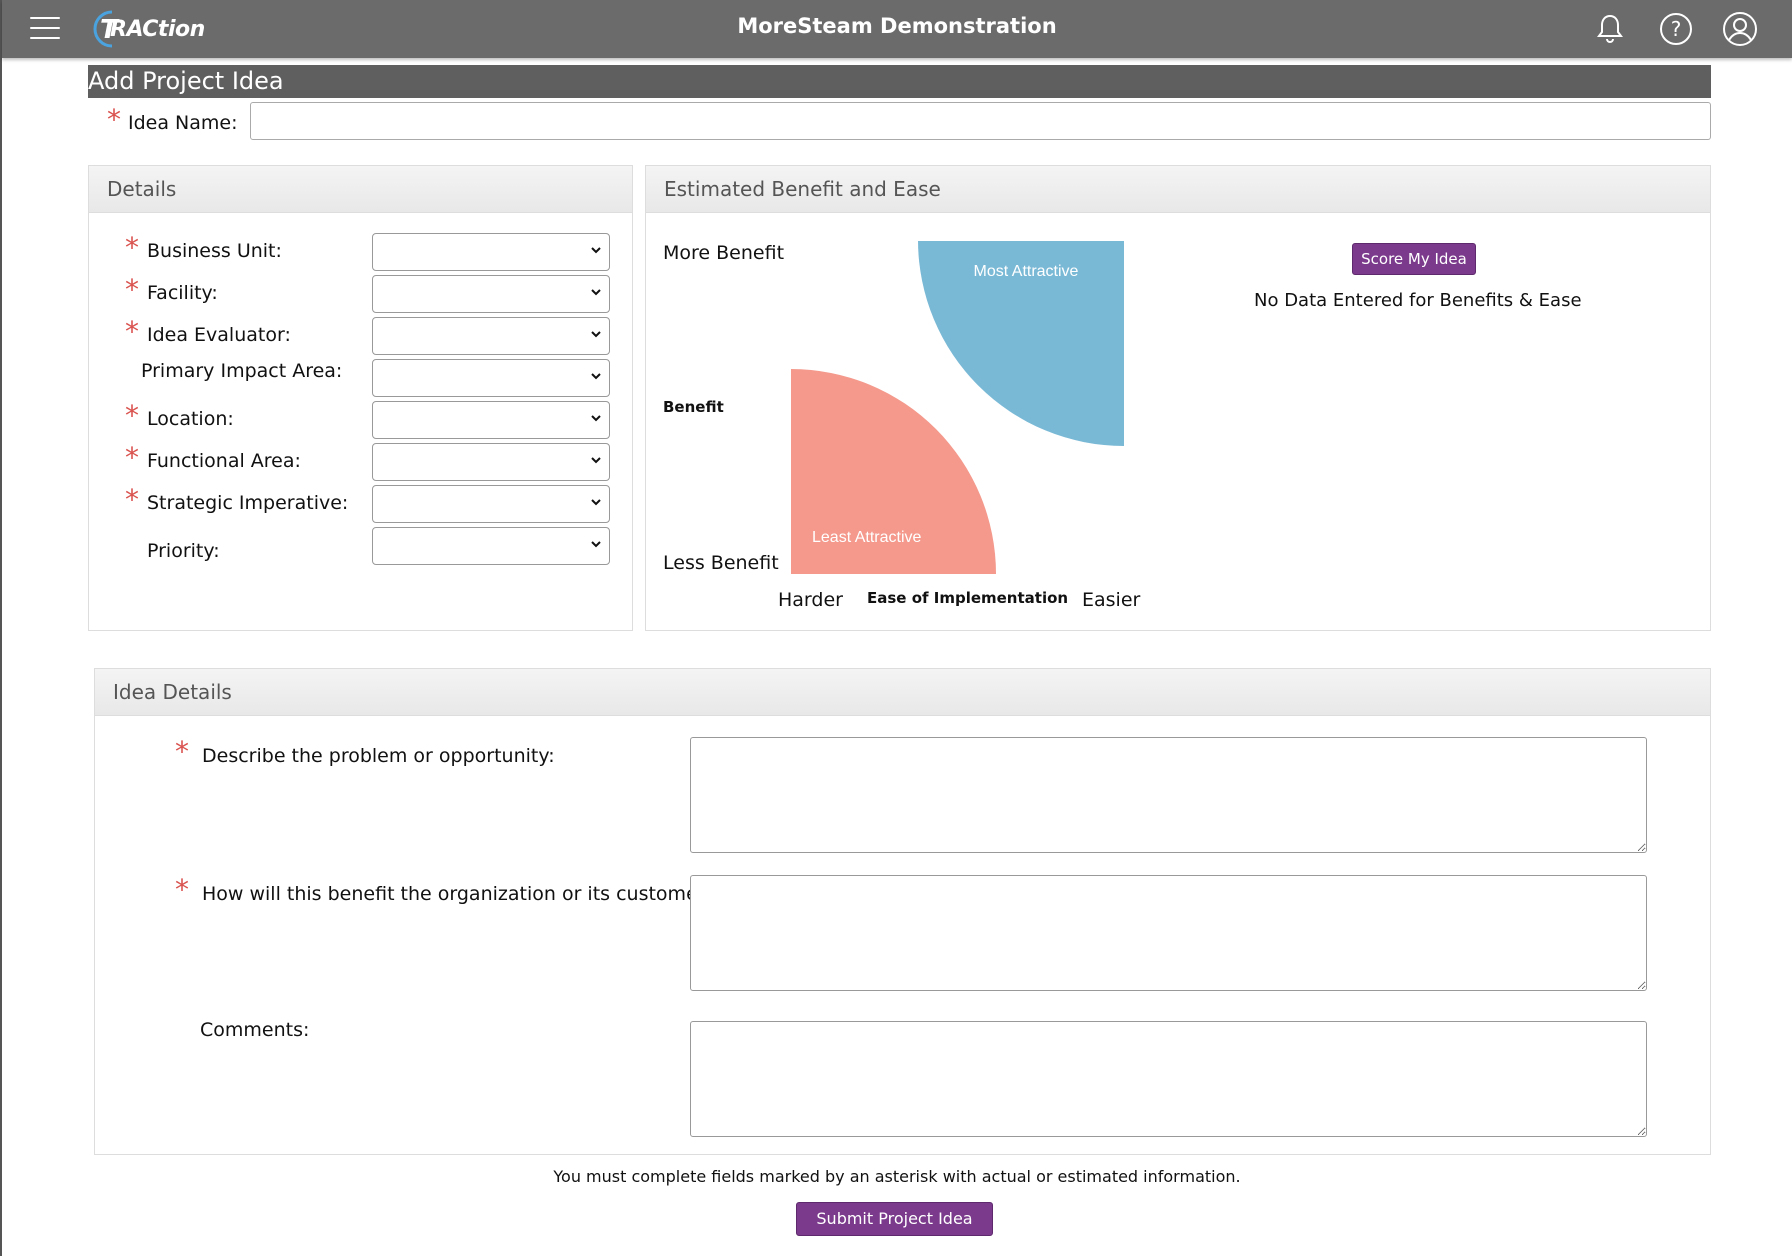 This screenshot has width=1792, height=1256. What do you see at coordinates (968, 598) in the screenshot?
I see `ease-axis-label: Ease of Implementation` at bounding box center [968, 598].